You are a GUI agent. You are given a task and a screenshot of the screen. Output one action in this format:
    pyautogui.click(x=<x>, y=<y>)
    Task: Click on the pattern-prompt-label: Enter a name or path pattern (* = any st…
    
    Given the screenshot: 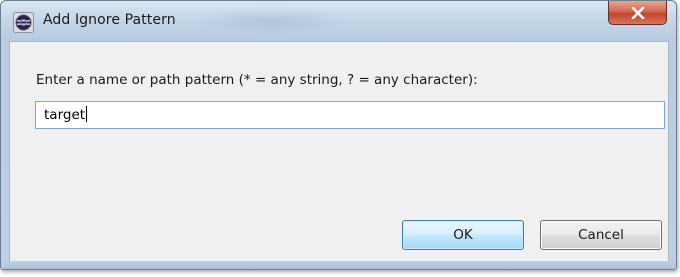 What is the action you would take?
    pyautogui.click(x=257, y=80)
    